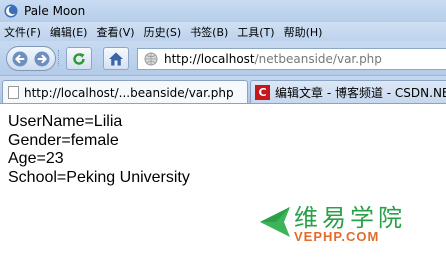 The image size is (446, 259). What do you see at coordinates (31, 58) in the screenshot?
I see `back-forward-group` at bounding box center [31, 58].